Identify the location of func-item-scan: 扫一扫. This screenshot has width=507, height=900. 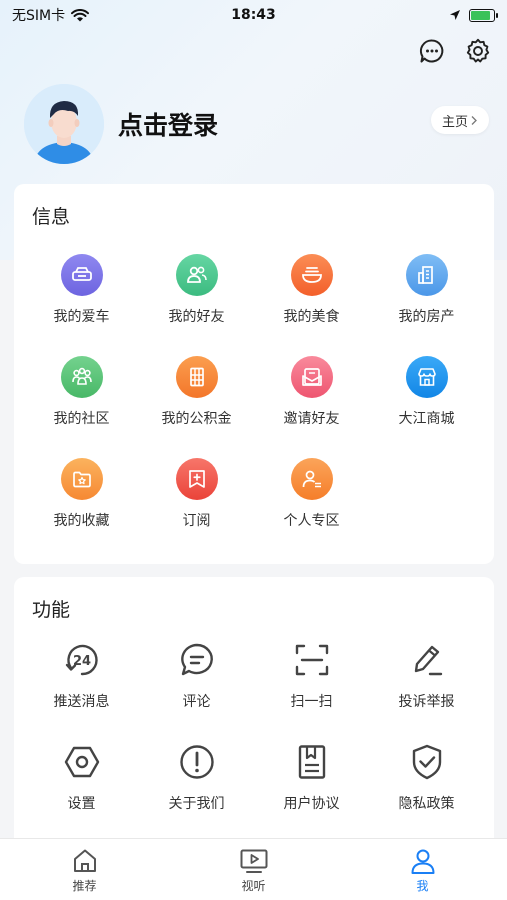
(311, 690).